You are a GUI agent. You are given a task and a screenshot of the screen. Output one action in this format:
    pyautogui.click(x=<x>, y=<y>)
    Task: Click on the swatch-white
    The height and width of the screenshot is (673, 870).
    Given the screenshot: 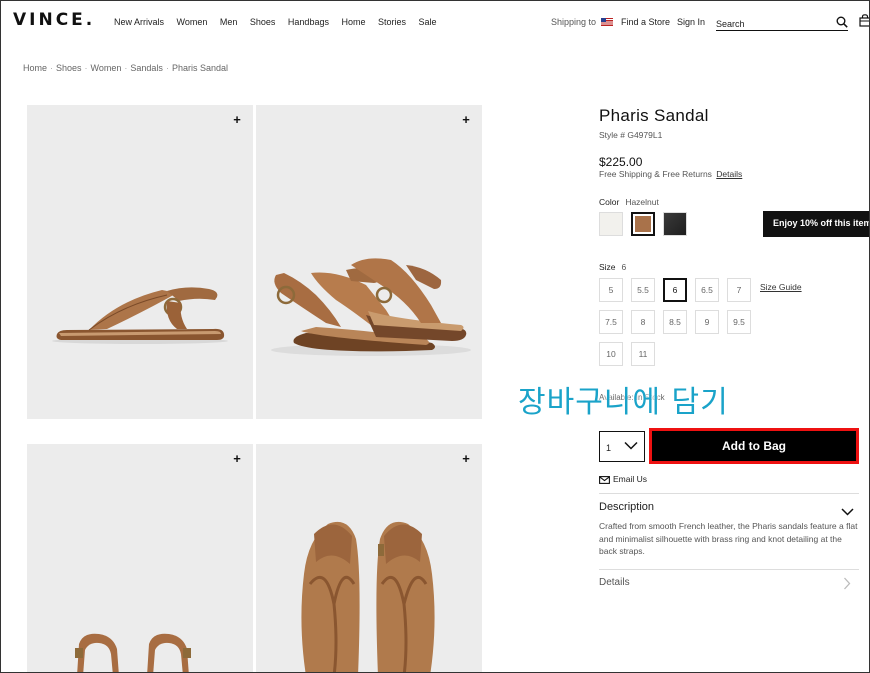 What is the action you would take?
    pyautogui.click(x=611, y=224)
    